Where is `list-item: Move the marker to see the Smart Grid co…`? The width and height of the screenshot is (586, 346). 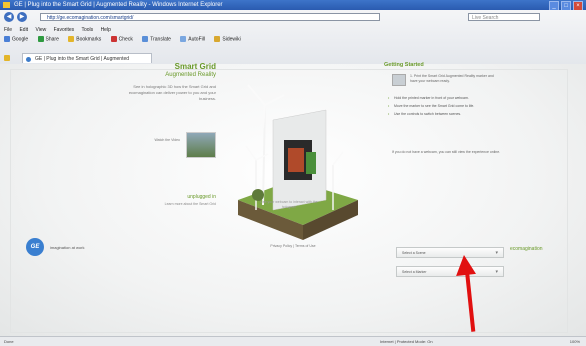 list-item: Move the marker to see the Smart Grid co… is located at coordinates (447, 106).